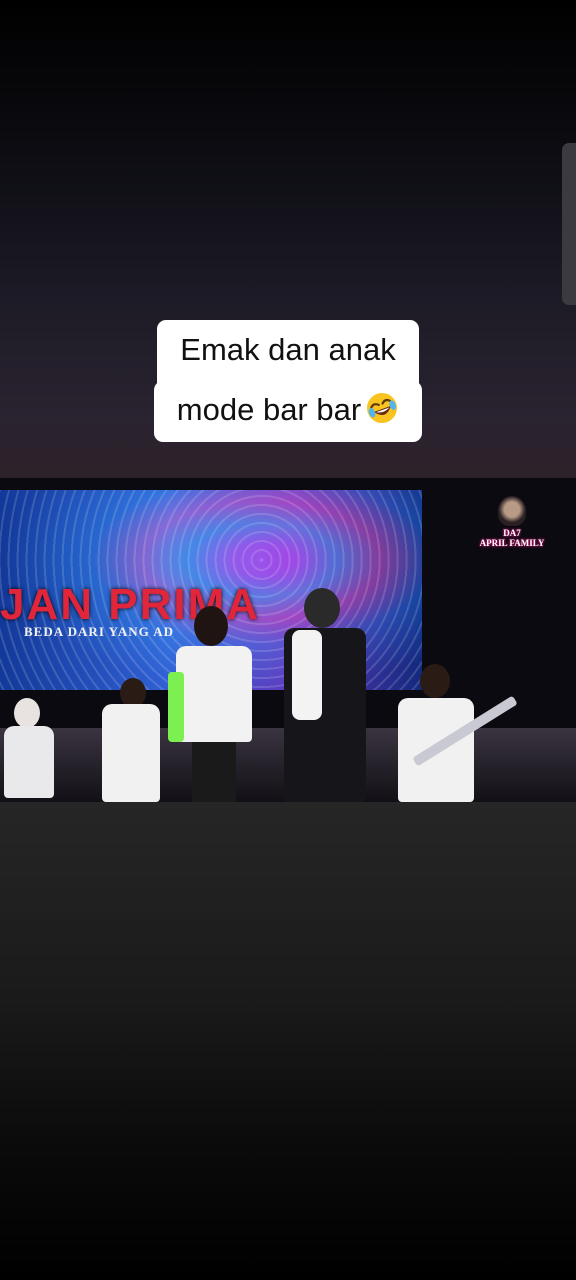 This screenshot has height=1280, width=576. What do you see at coordinates (30, 748) in the screenshot?
I see `performer-keyboard` at bounding box center [30, 748].